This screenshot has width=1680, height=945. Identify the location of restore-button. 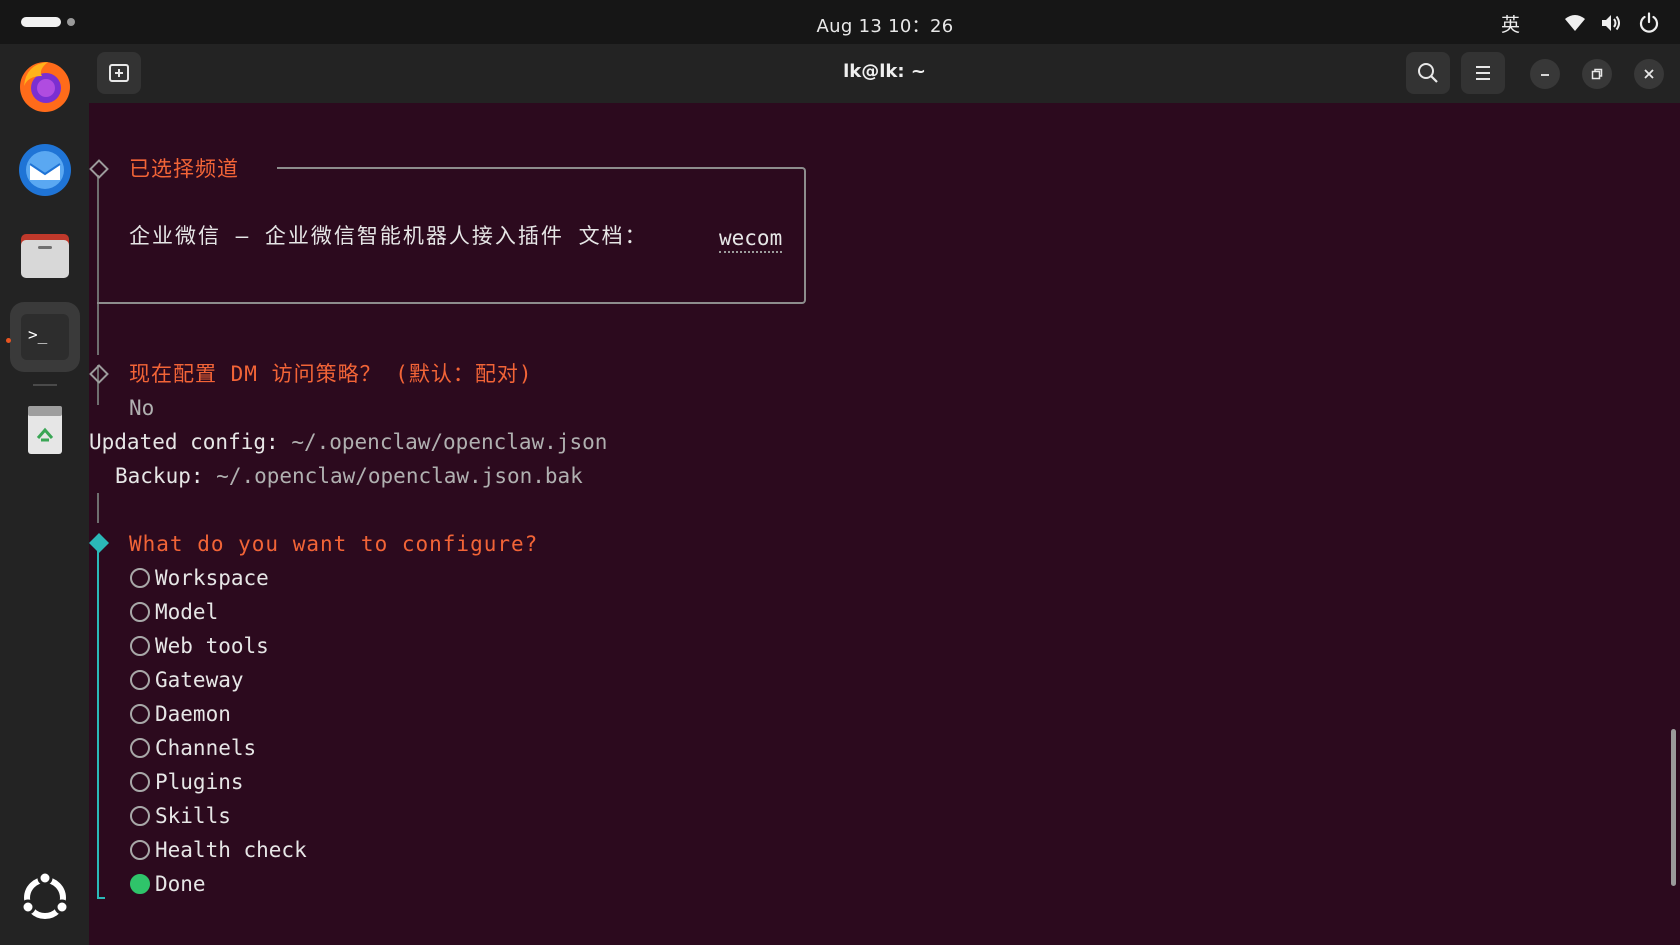
(1597, 74).